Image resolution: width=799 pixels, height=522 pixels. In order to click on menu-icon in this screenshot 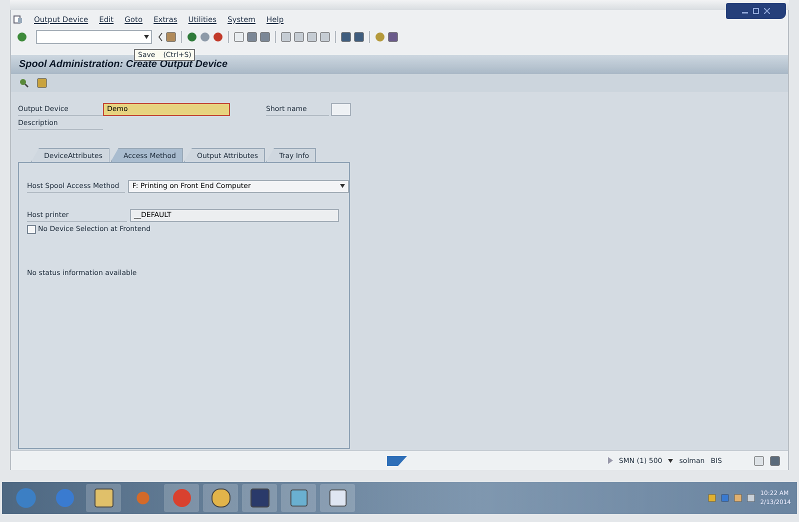, I will do `click(18, 19)`.